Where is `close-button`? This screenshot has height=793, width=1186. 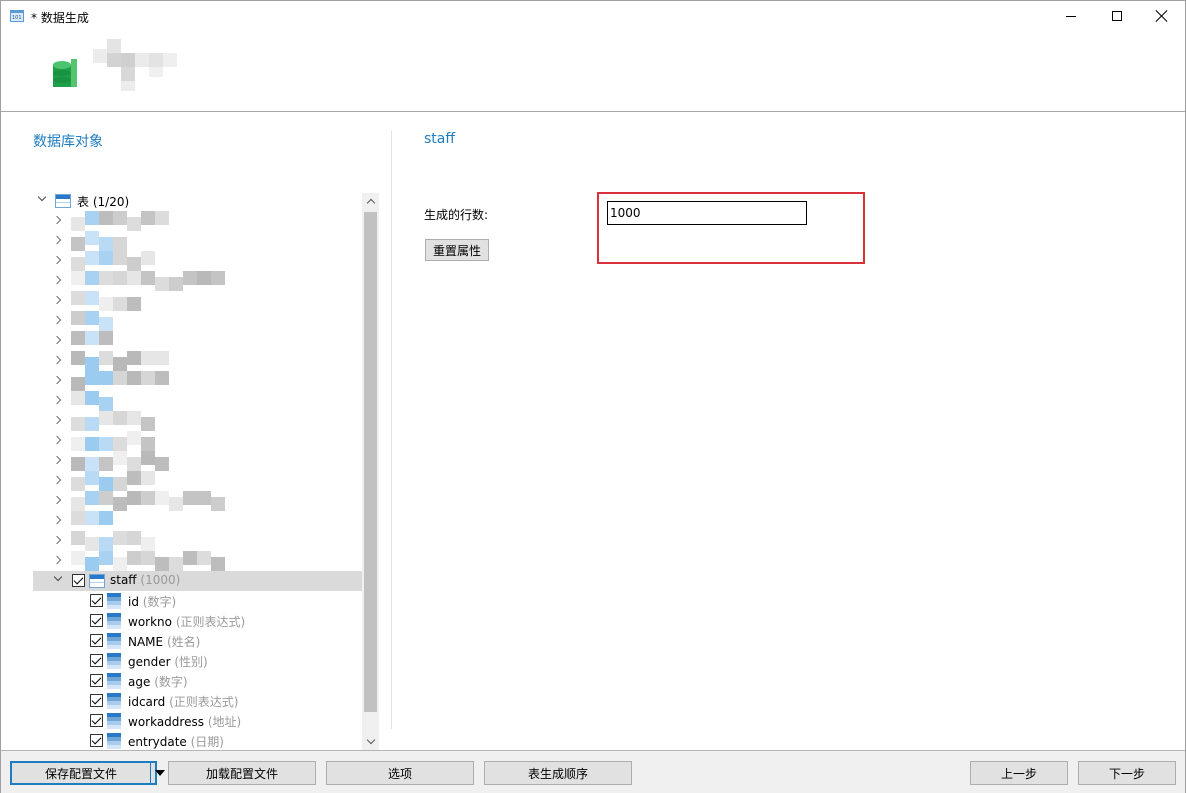 close-button is located at coordinates (1162, 16).